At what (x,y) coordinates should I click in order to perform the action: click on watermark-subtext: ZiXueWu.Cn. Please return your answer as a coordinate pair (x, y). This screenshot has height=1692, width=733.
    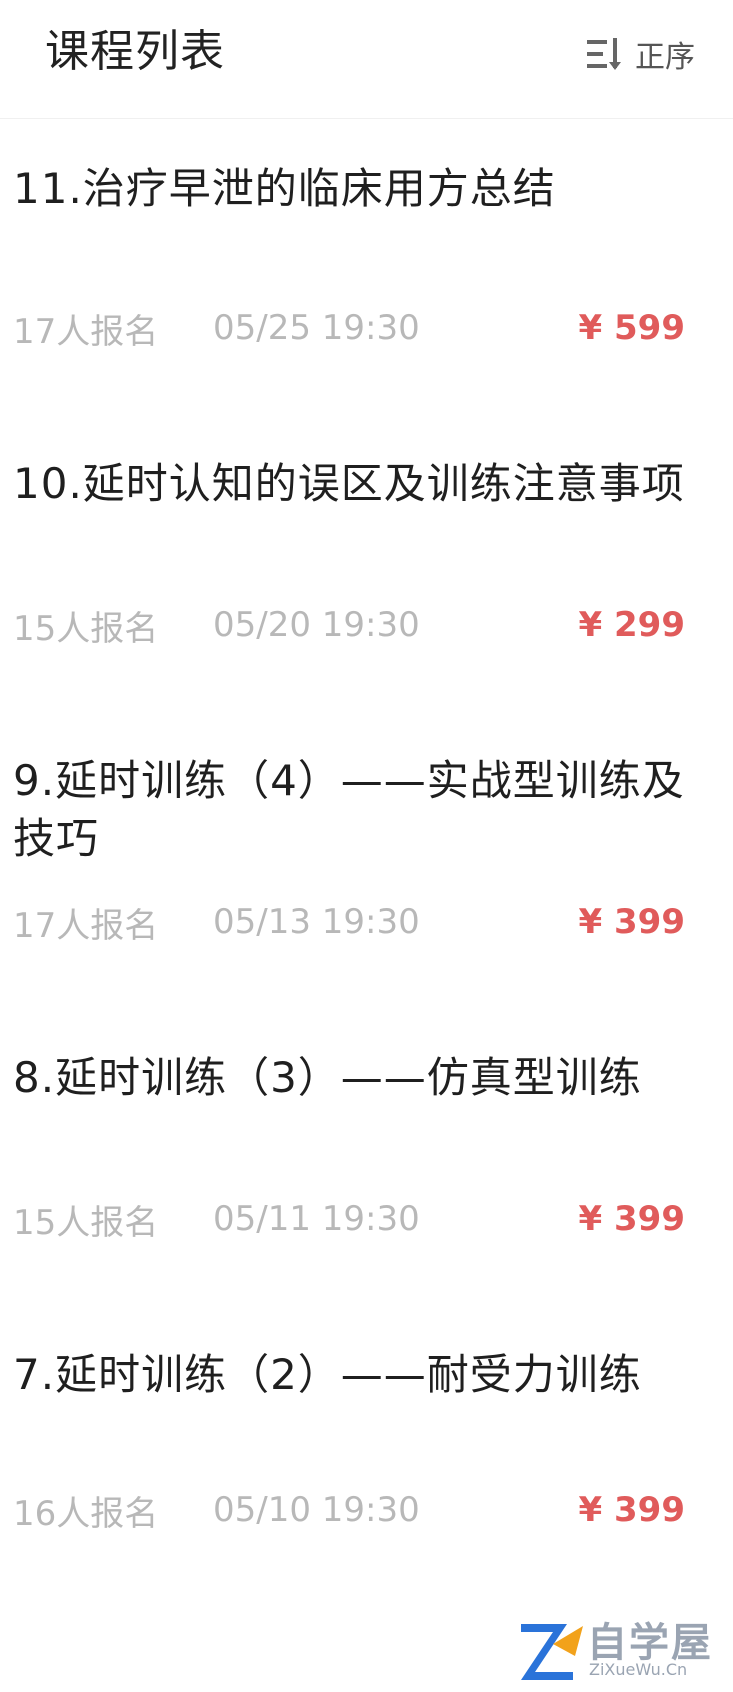
    Looking at the image, I should click on (638, 1669).